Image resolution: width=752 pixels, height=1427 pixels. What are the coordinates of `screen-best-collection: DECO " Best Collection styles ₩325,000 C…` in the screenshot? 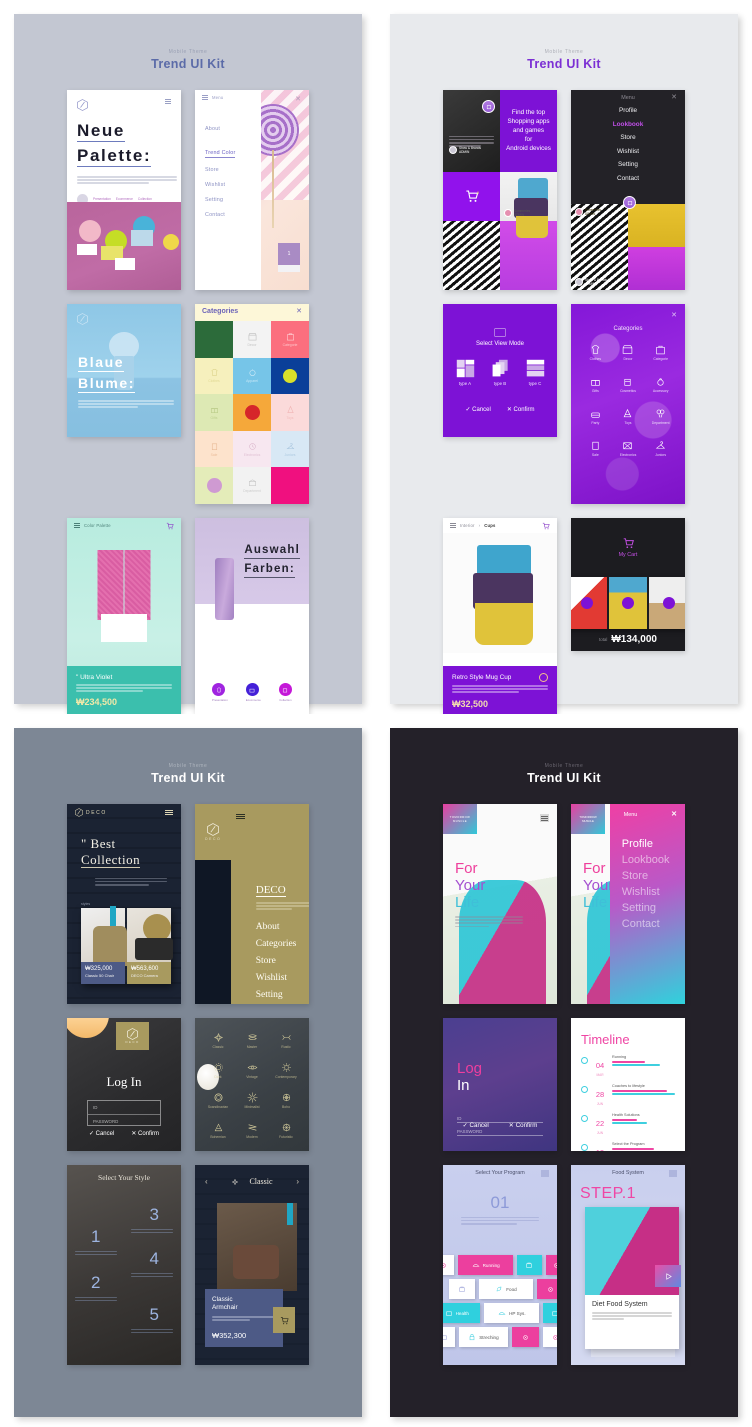 It's located at (124, 904).